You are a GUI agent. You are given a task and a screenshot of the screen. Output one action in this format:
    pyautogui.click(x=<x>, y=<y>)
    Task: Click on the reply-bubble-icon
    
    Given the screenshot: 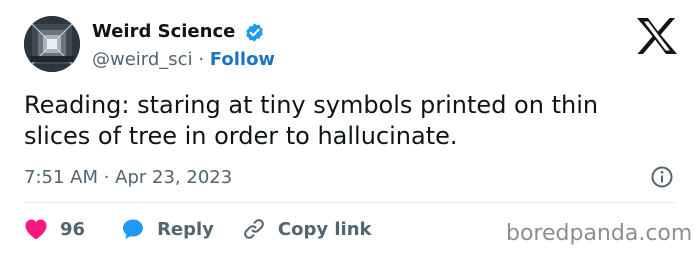 What is the action you would take?
    pyautogui.click(x=133, y=229)
    